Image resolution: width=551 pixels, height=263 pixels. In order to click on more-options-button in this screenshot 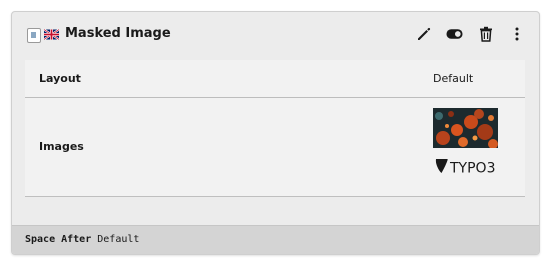, I will do `click(516, 34)`.